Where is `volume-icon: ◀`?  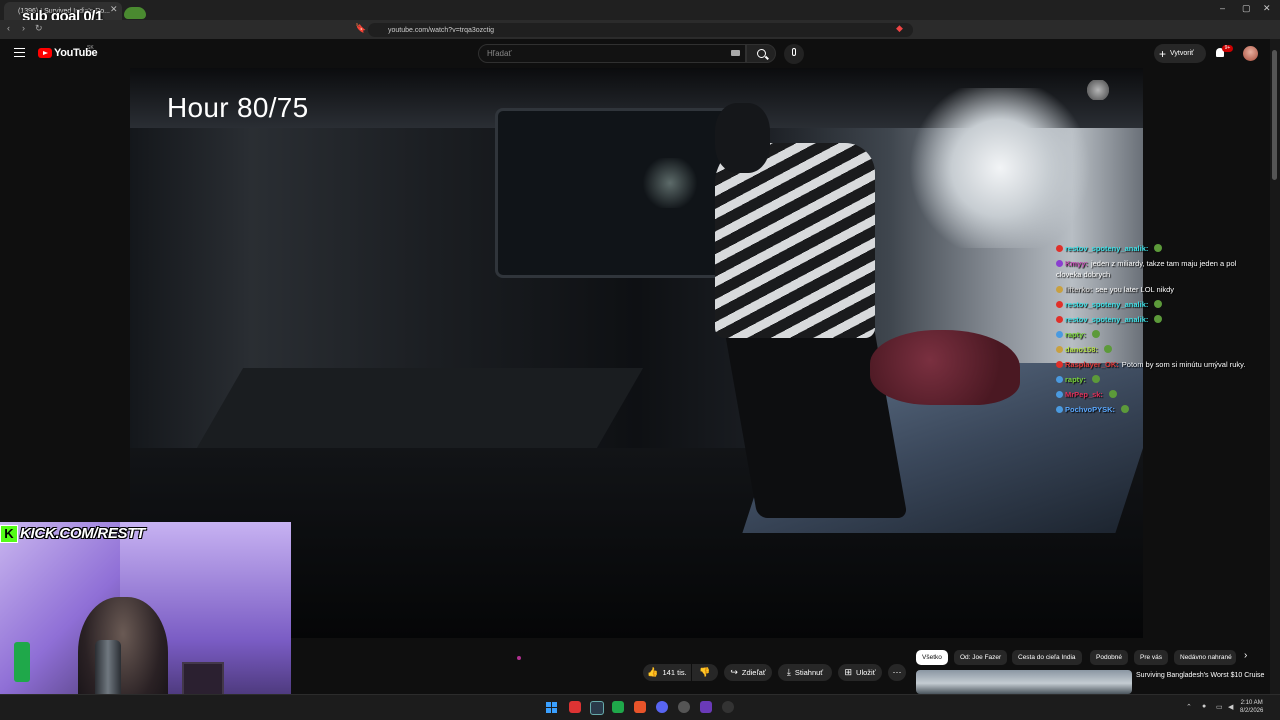 volume-icon: ◀ is located at coordinates (1230, 707).